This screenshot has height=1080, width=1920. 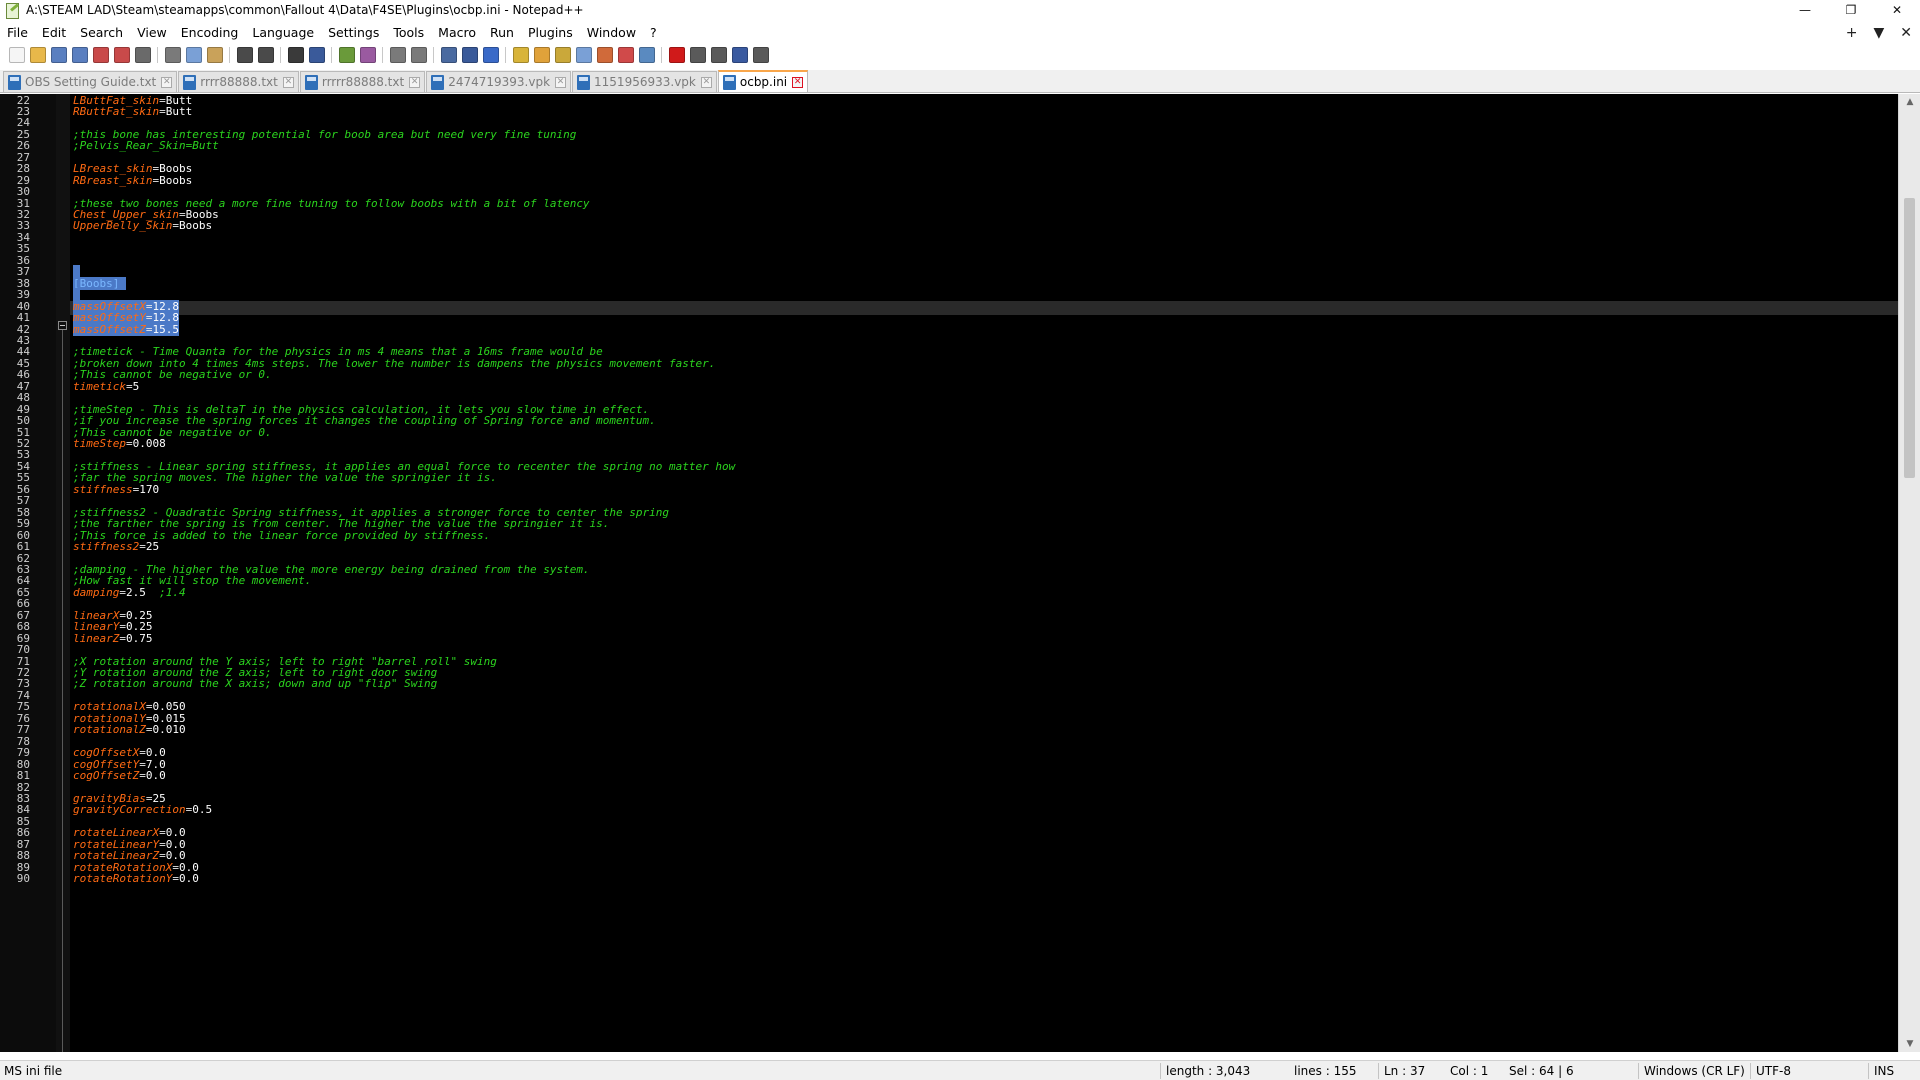 I want to click on play-macro-icon, so click(x=718, y=55).